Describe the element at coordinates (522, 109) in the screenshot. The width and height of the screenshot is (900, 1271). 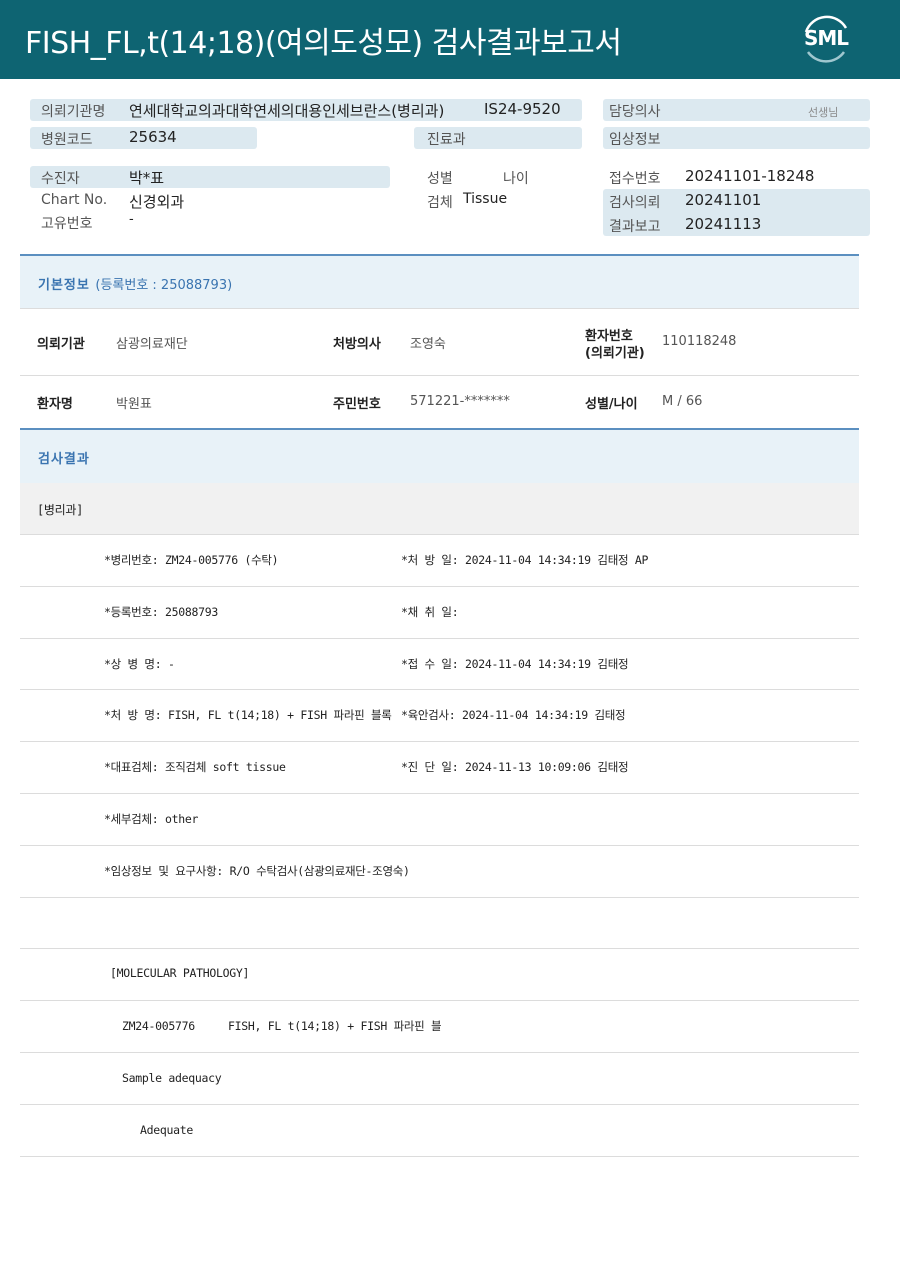
I see `request-number: IS24-9520` at that location.